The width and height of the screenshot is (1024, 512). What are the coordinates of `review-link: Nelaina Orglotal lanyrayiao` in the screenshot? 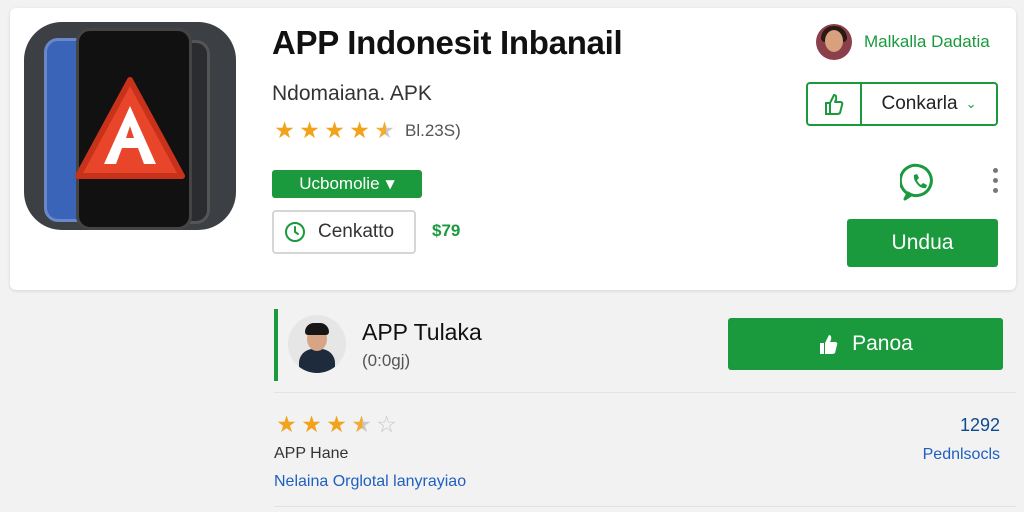 It's located at (370, 482).